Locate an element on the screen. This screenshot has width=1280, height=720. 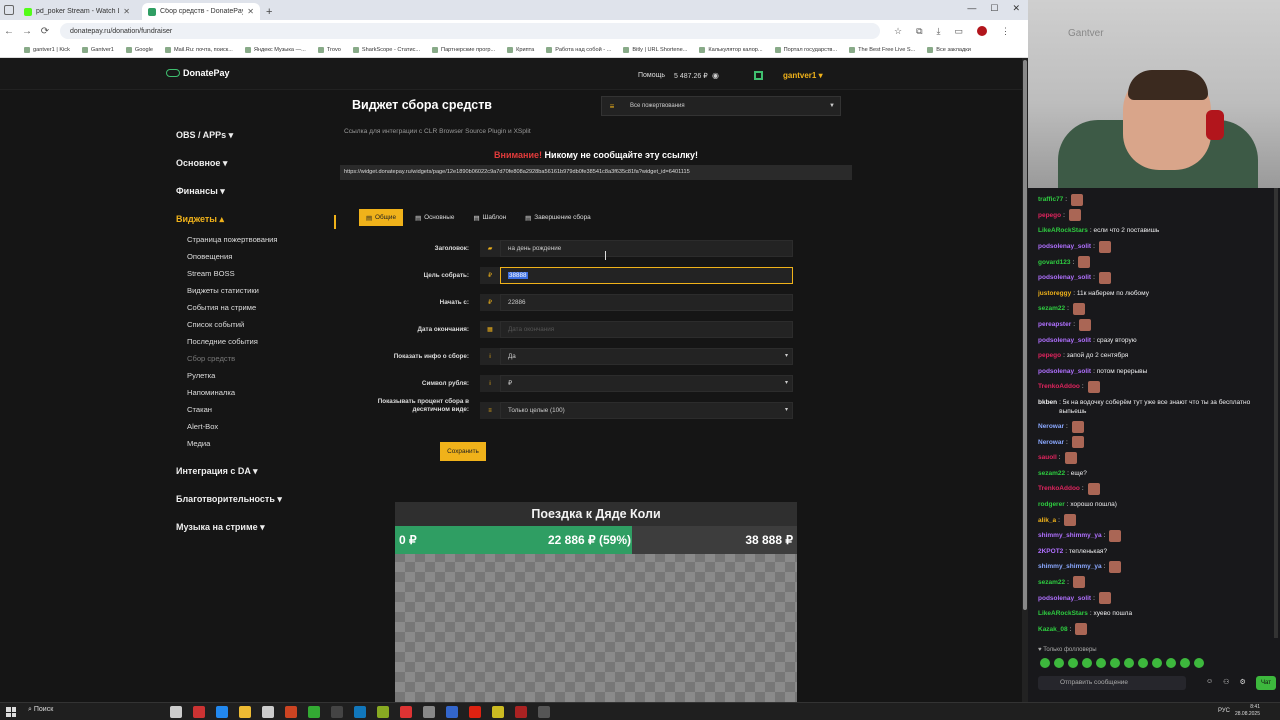
help-link: Помощь is located at coordinates (651, 75).